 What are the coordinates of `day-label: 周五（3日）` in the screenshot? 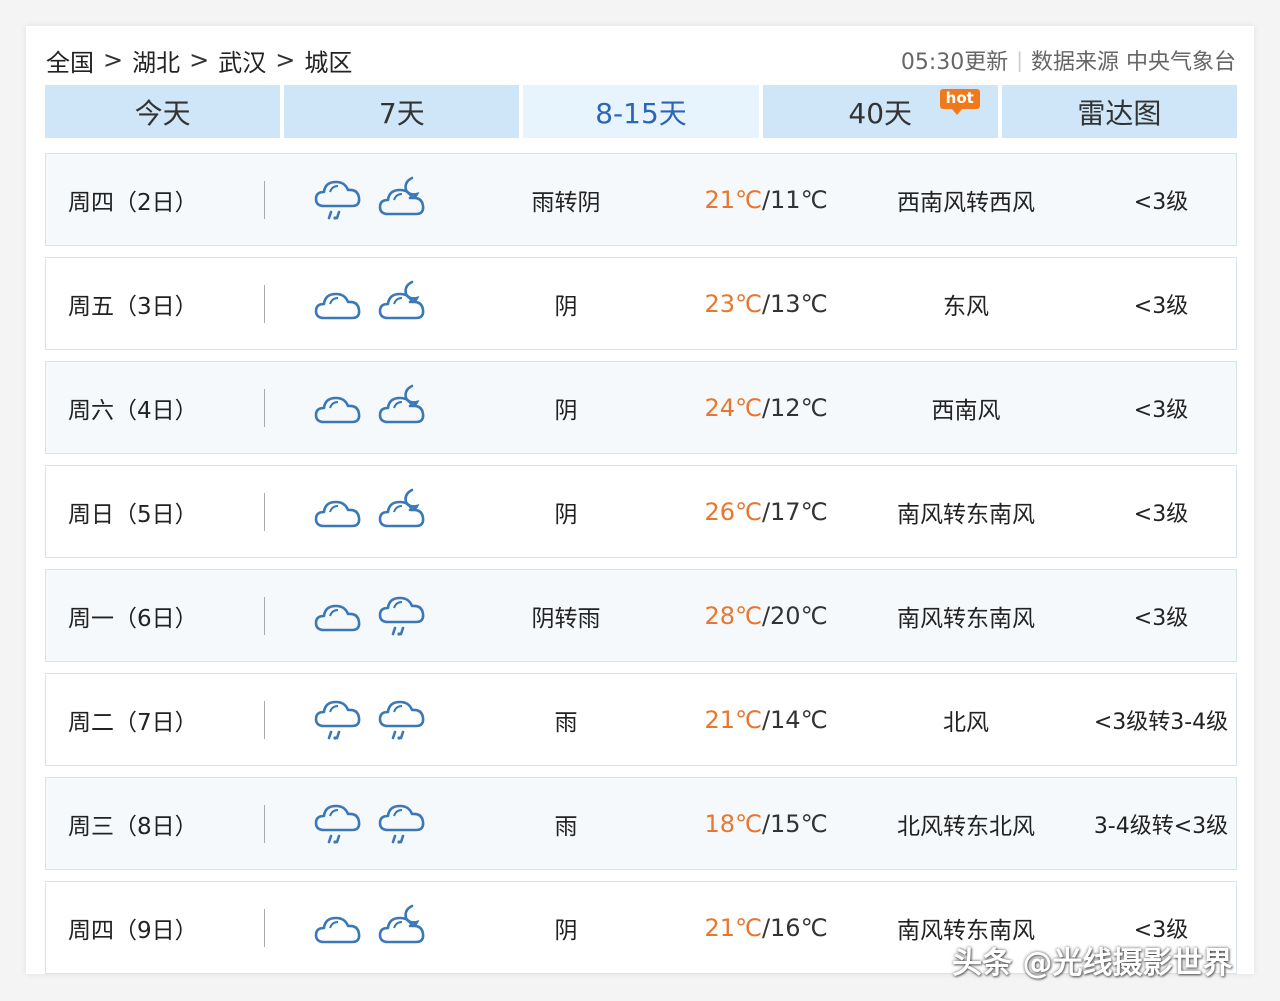 It's located at (133, 306).